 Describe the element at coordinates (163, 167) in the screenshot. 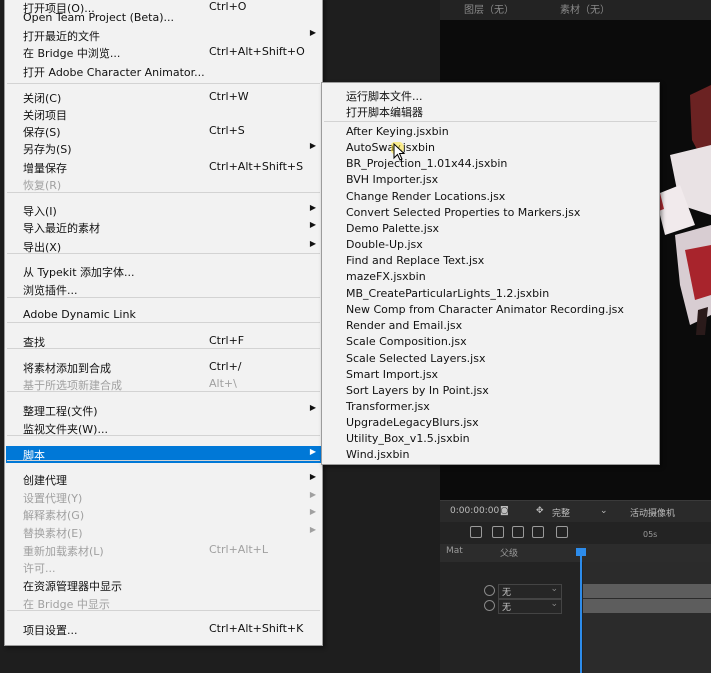

I see `menu-item-增量保存: 增量保存 Ctrl+Alt+Shift+S` at that location.